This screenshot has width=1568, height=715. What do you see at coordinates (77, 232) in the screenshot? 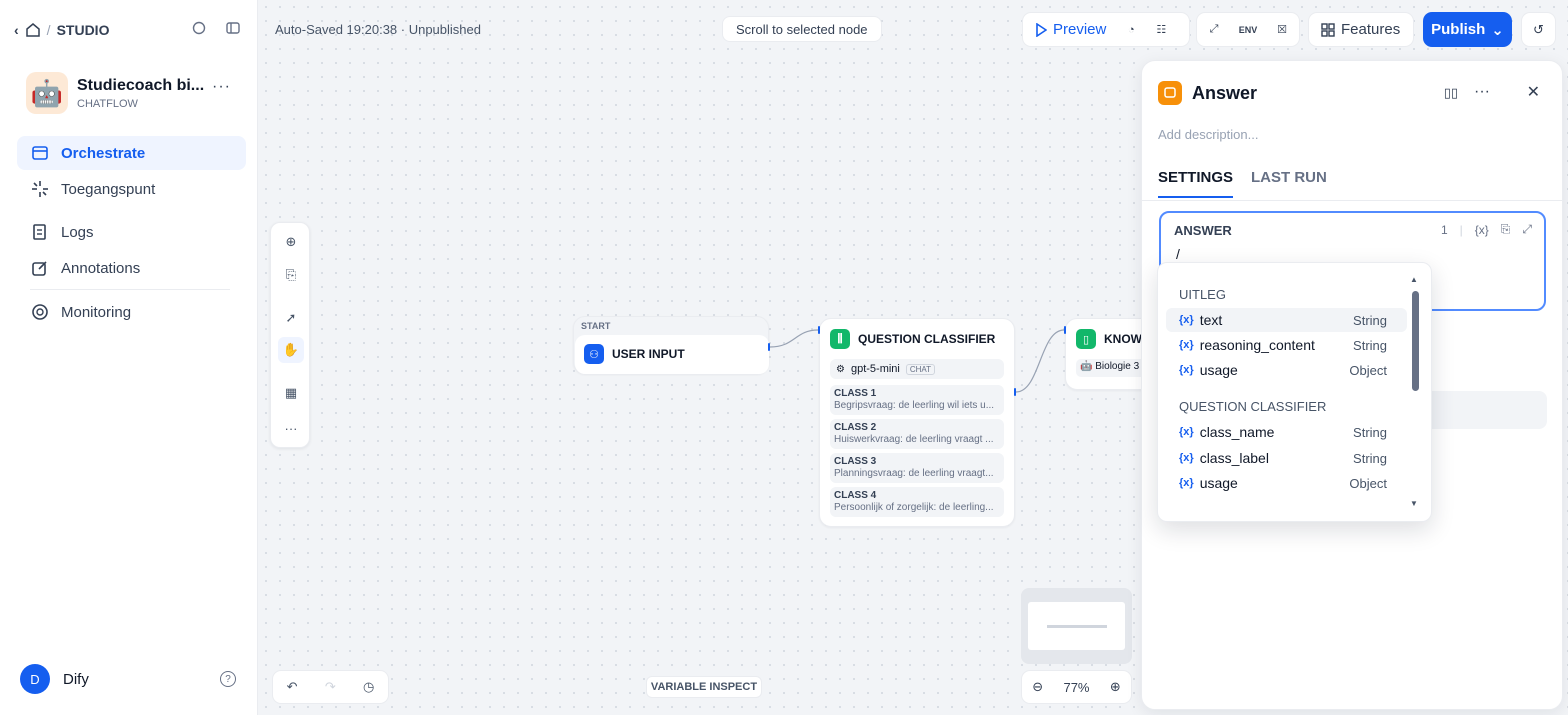
I see `nav-label: Logs` at bounding box center [77, 232].